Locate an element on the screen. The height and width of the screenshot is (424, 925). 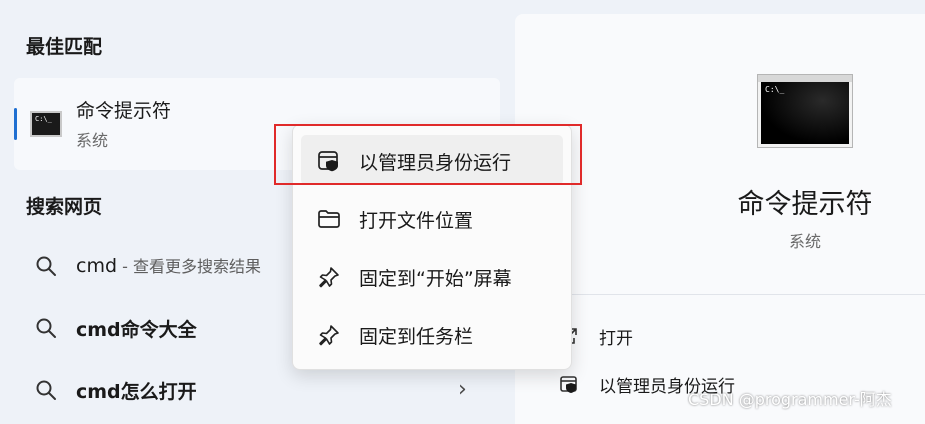
detail-app-type: 系统 is located at coordinates (804, 241).